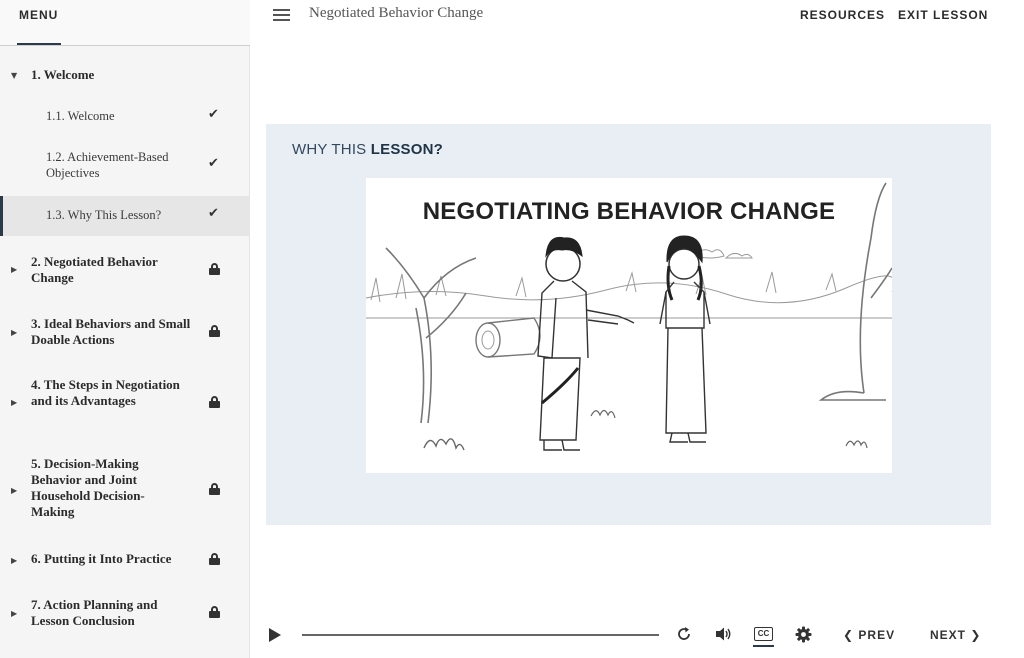  Describe the element at coordinates (39, 15) in the screenshot. I see `menu-label: MENU` at that location.